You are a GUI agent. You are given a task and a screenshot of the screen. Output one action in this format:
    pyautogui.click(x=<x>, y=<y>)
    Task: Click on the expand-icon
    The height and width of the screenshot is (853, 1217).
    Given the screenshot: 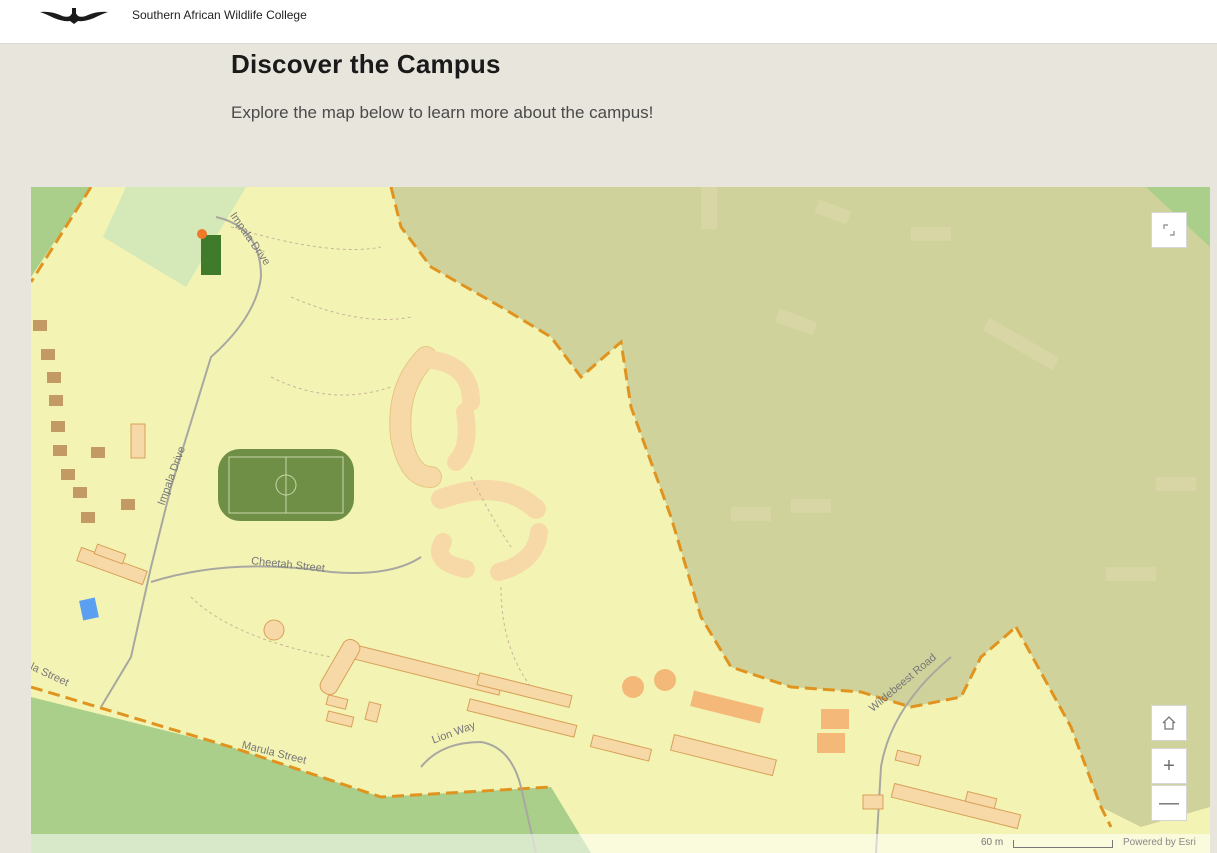 What is the action you would take?
    pyautogui.click(x=1169, y=230)
    